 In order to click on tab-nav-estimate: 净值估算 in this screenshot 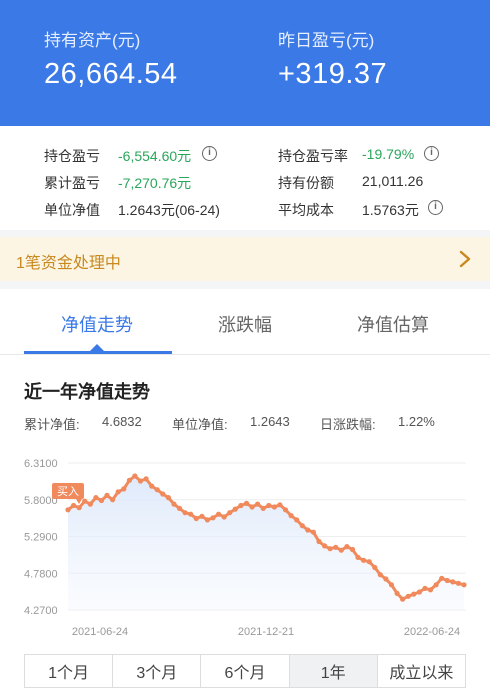, I will do `click(393, 324)`.